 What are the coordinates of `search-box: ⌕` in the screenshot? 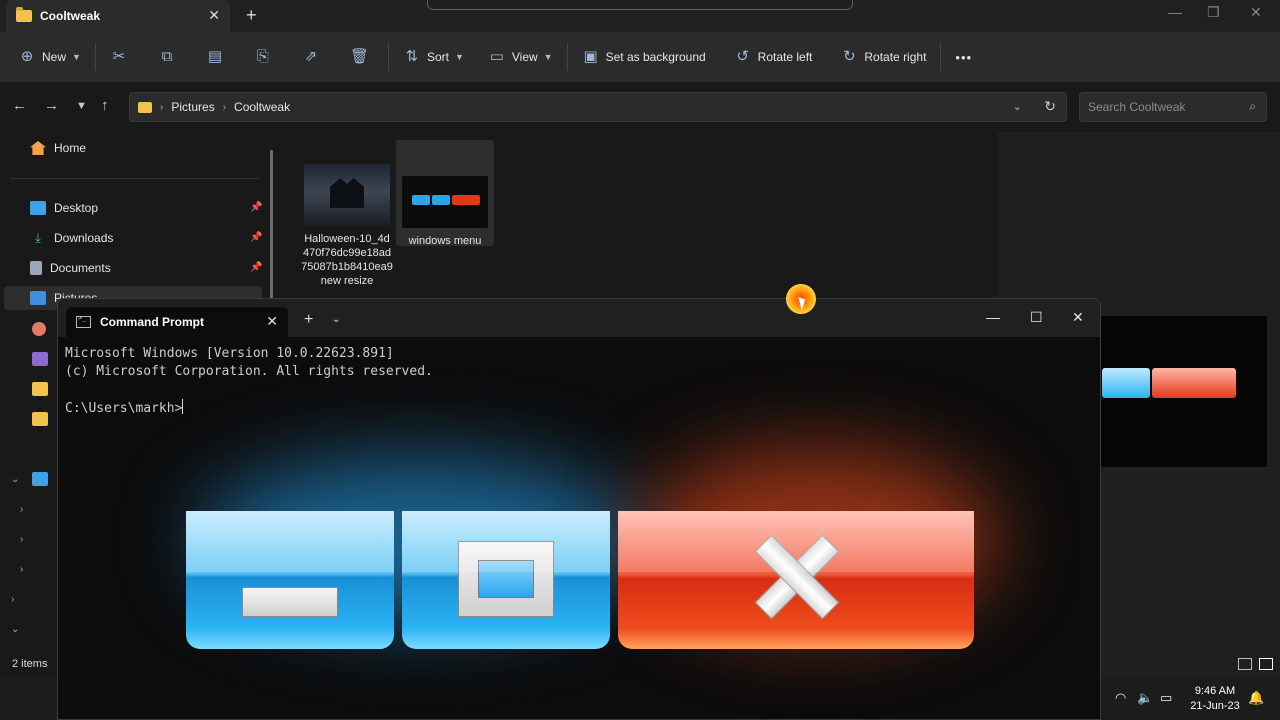 It's located at (1173, 107).